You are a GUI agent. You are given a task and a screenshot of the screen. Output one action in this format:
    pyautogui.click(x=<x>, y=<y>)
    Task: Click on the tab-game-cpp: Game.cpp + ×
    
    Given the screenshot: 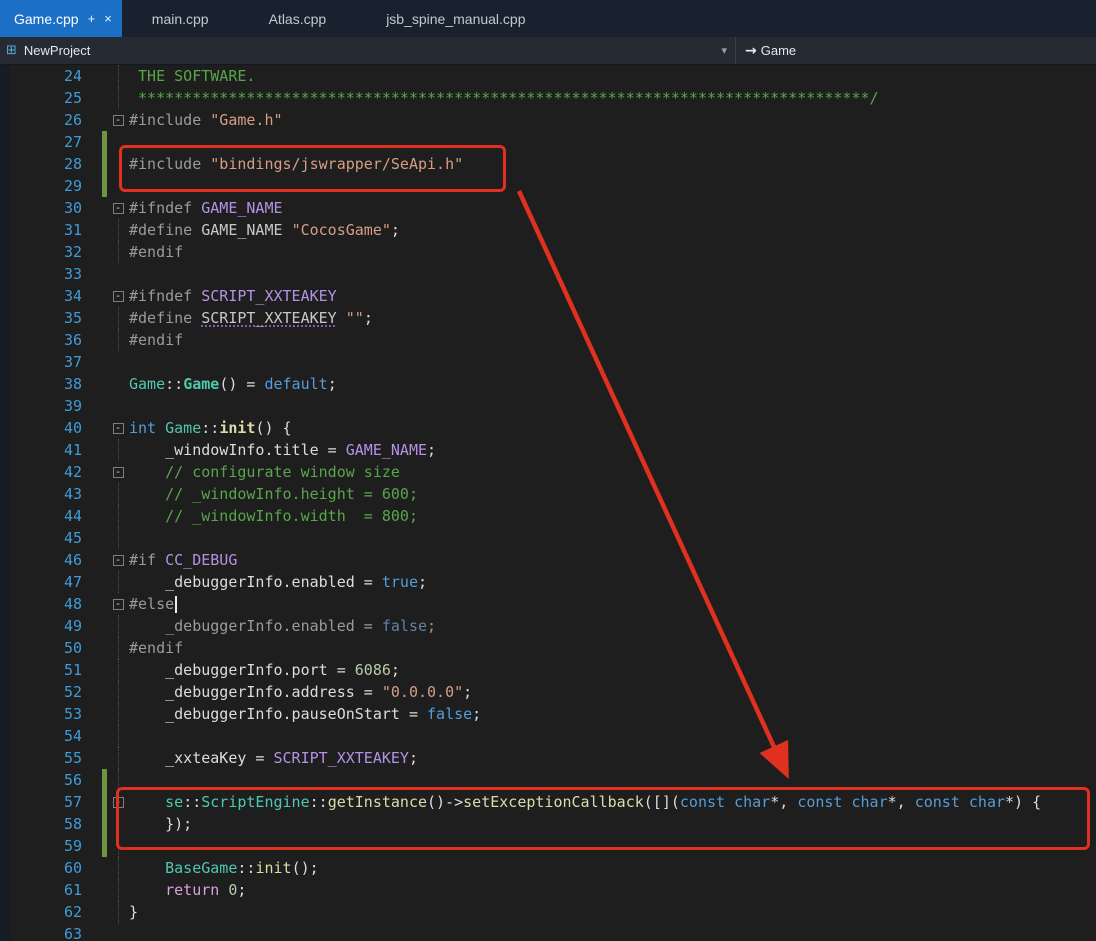 What is the action you would take?
    pyautogui.click(x=61, y=18)
    